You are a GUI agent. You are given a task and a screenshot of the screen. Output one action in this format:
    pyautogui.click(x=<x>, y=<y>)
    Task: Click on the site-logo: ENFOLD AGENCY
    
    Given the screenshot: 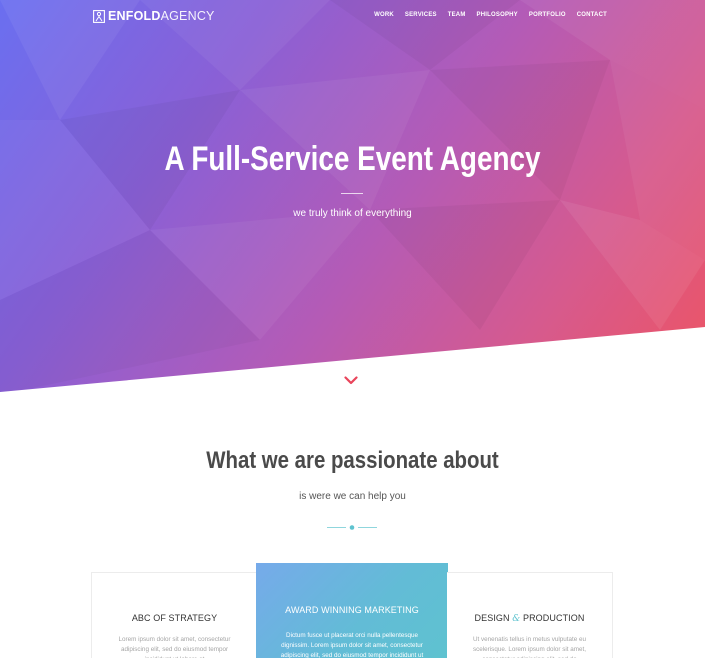 What is the action you would take?
    pyautogui.click(x=154, y=16)
    